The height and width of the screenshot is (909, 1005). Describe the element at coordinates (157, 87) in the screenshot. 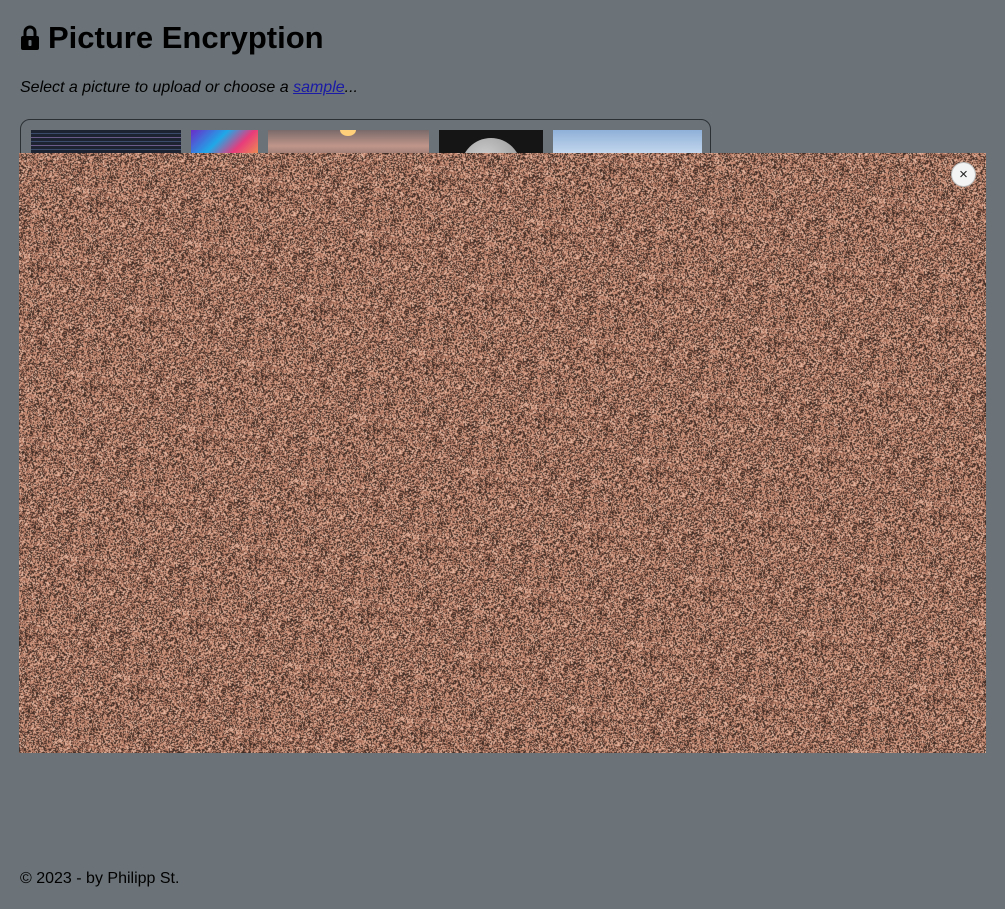

I see `intro-prefix: Select a picture to upload or choose a` at that location.